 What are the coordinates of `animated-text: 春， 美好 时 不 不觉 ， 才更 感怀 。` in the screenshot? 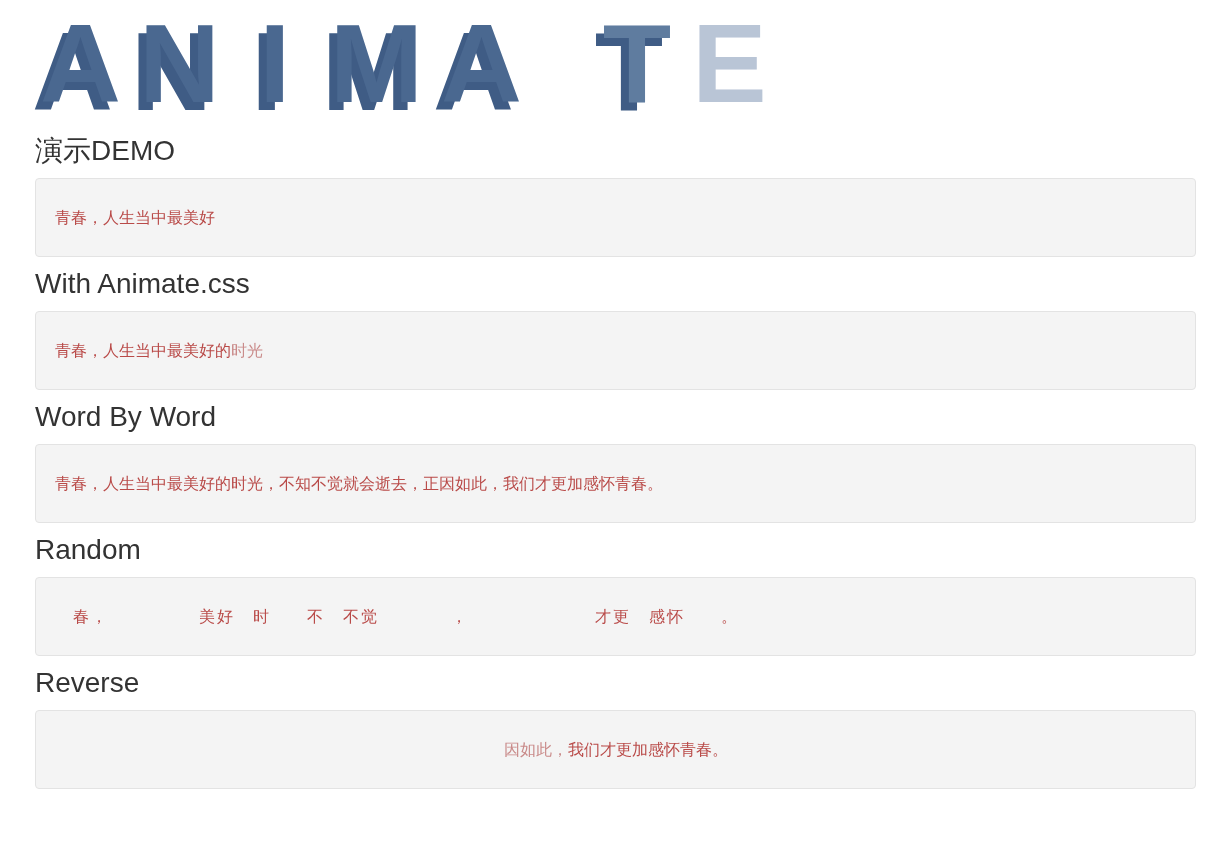 It's located at (405, 616).